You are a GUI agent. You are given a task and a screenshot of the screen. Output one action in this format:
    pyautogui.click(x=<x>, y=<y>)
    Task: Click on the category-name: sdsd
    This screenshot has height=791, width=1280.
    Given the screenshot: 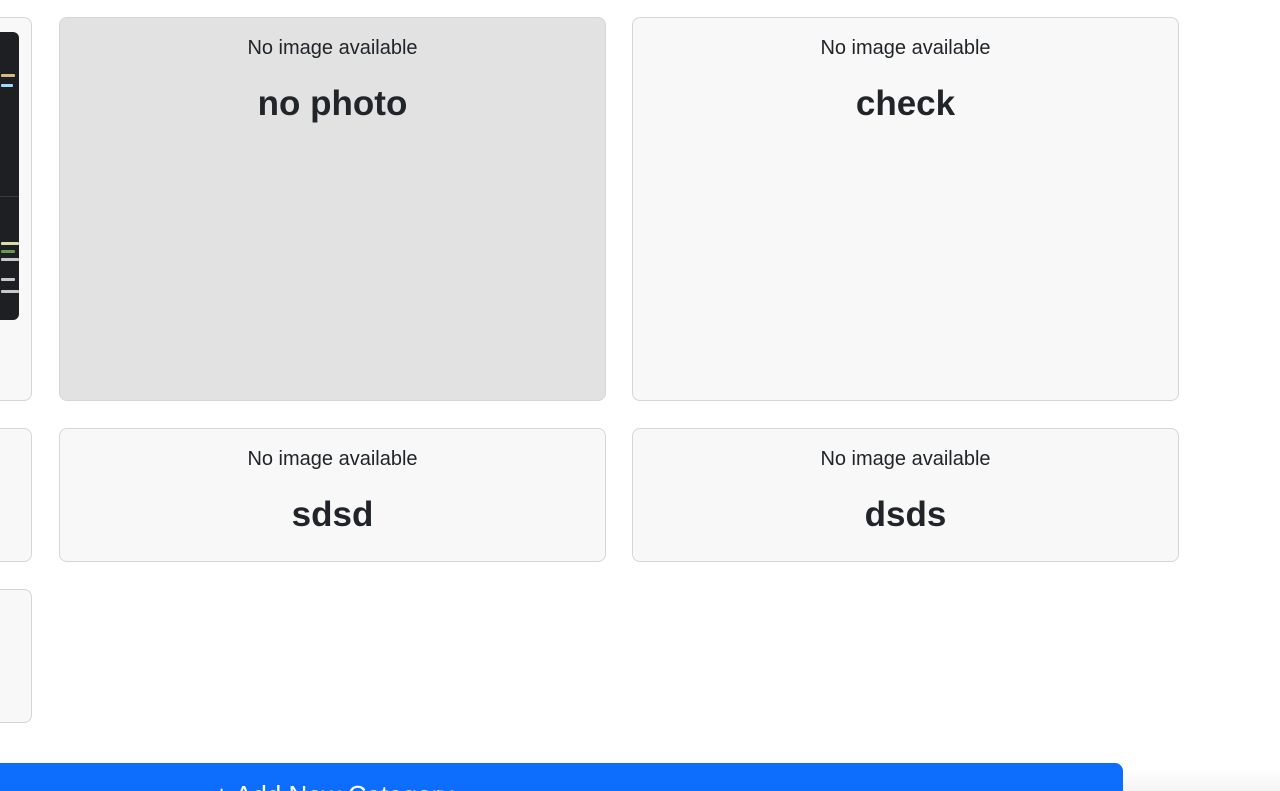 What is the action you would take?
    pyautogui.click(x=332, y=514)
    